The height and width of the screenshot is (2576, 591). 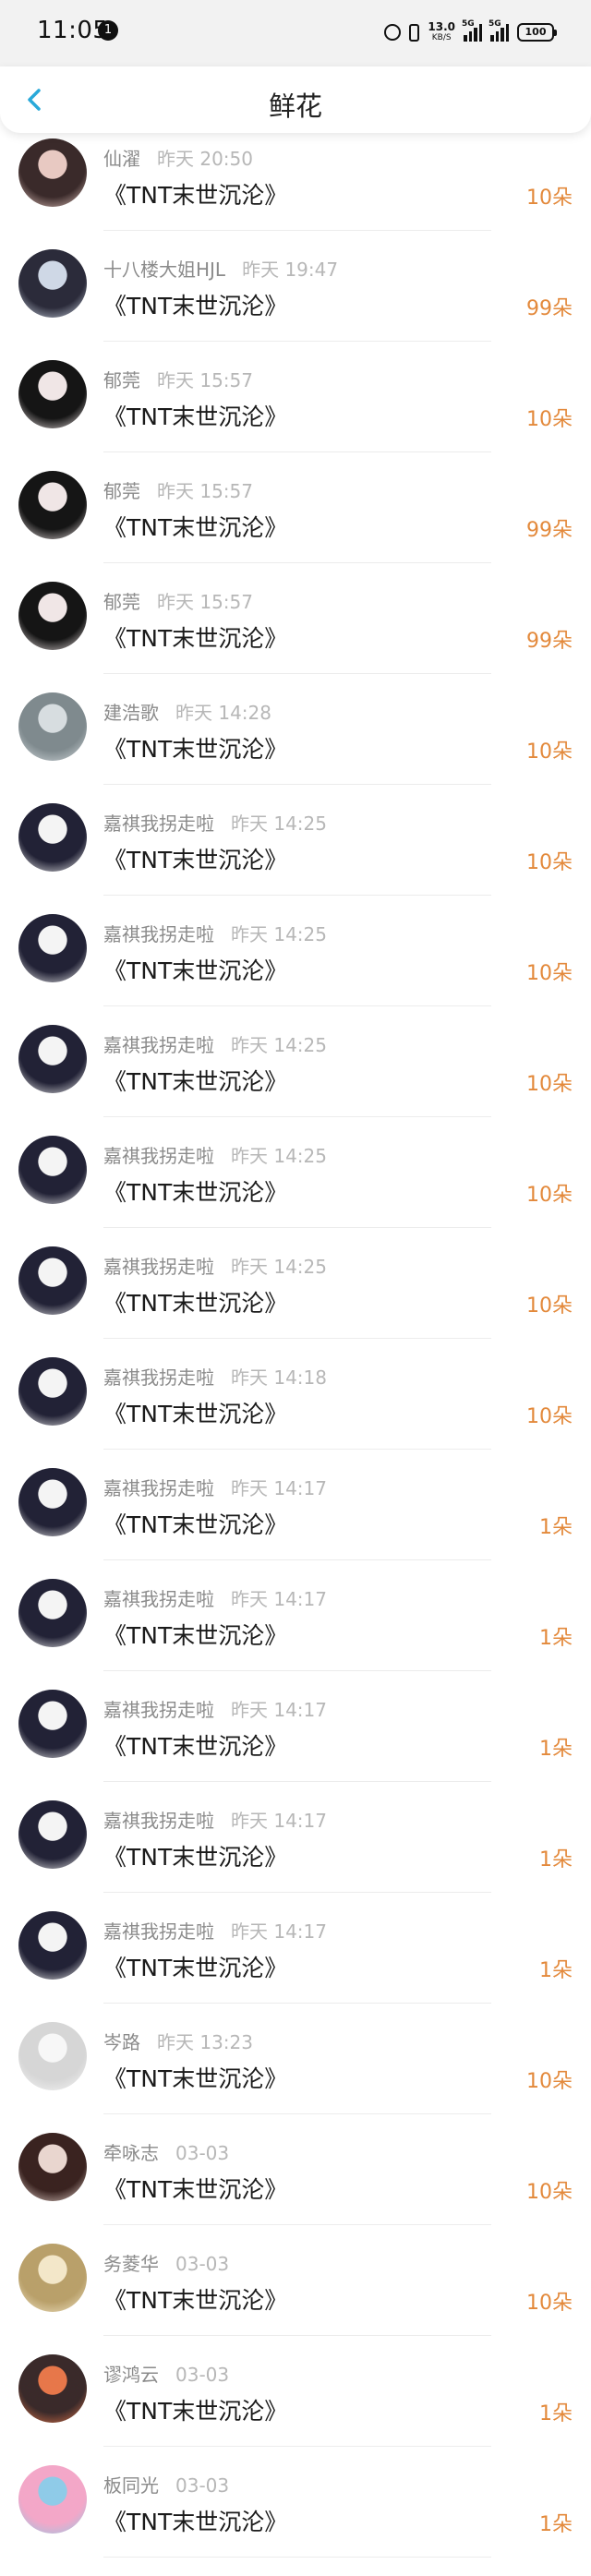 I want to click on sender-name-text: 郁莞, so click(x=121, y=380).